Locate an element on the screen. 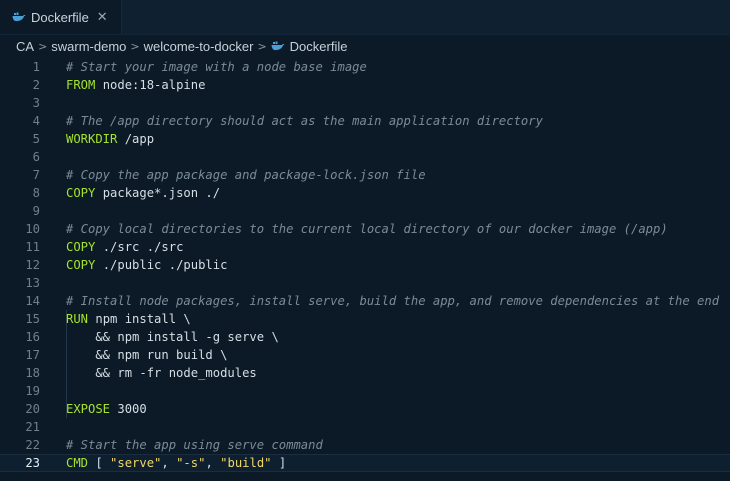 Image resolution: width=730 pixels, height=481 pixels. string-token: "serve" is located at coordinates (136, 463).